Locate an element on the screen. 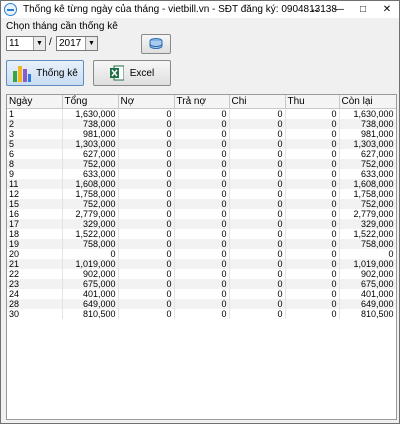 The image size is (400, 424). month-value: 11 is located at coordinates (14, 43).